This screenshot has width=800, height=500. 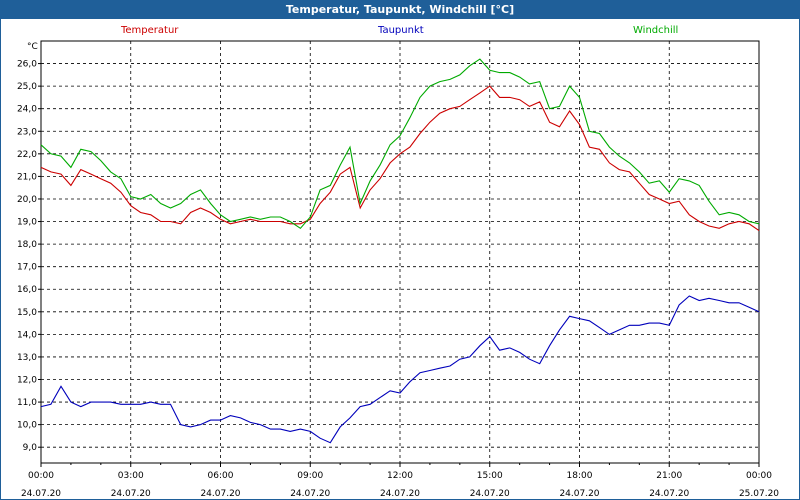 I want to click on y-axis-unit: °C, so click(x=32, y=47).